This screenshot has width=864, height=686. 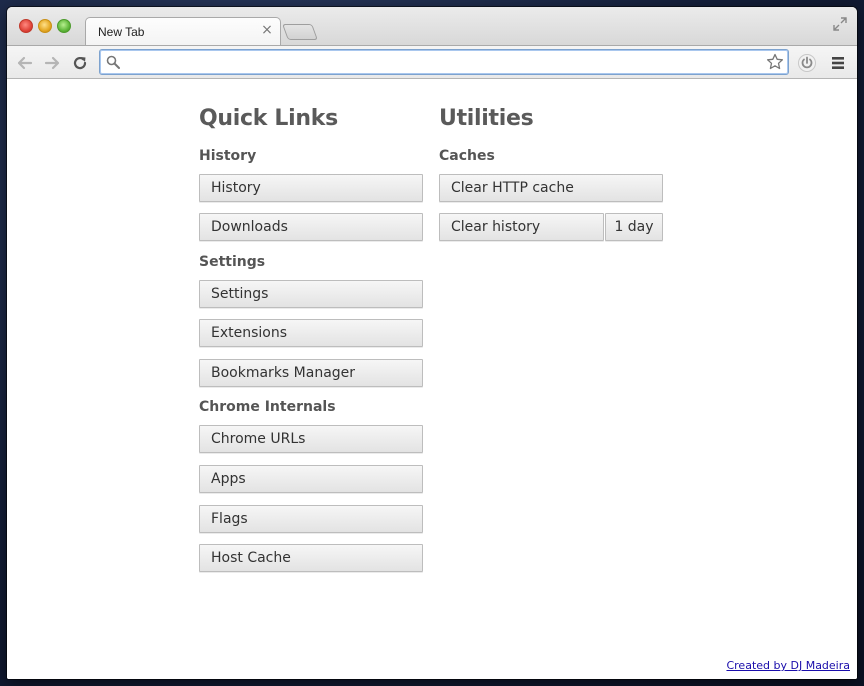 I want to click on settings-button: Settings, so click(x=311, y=294).